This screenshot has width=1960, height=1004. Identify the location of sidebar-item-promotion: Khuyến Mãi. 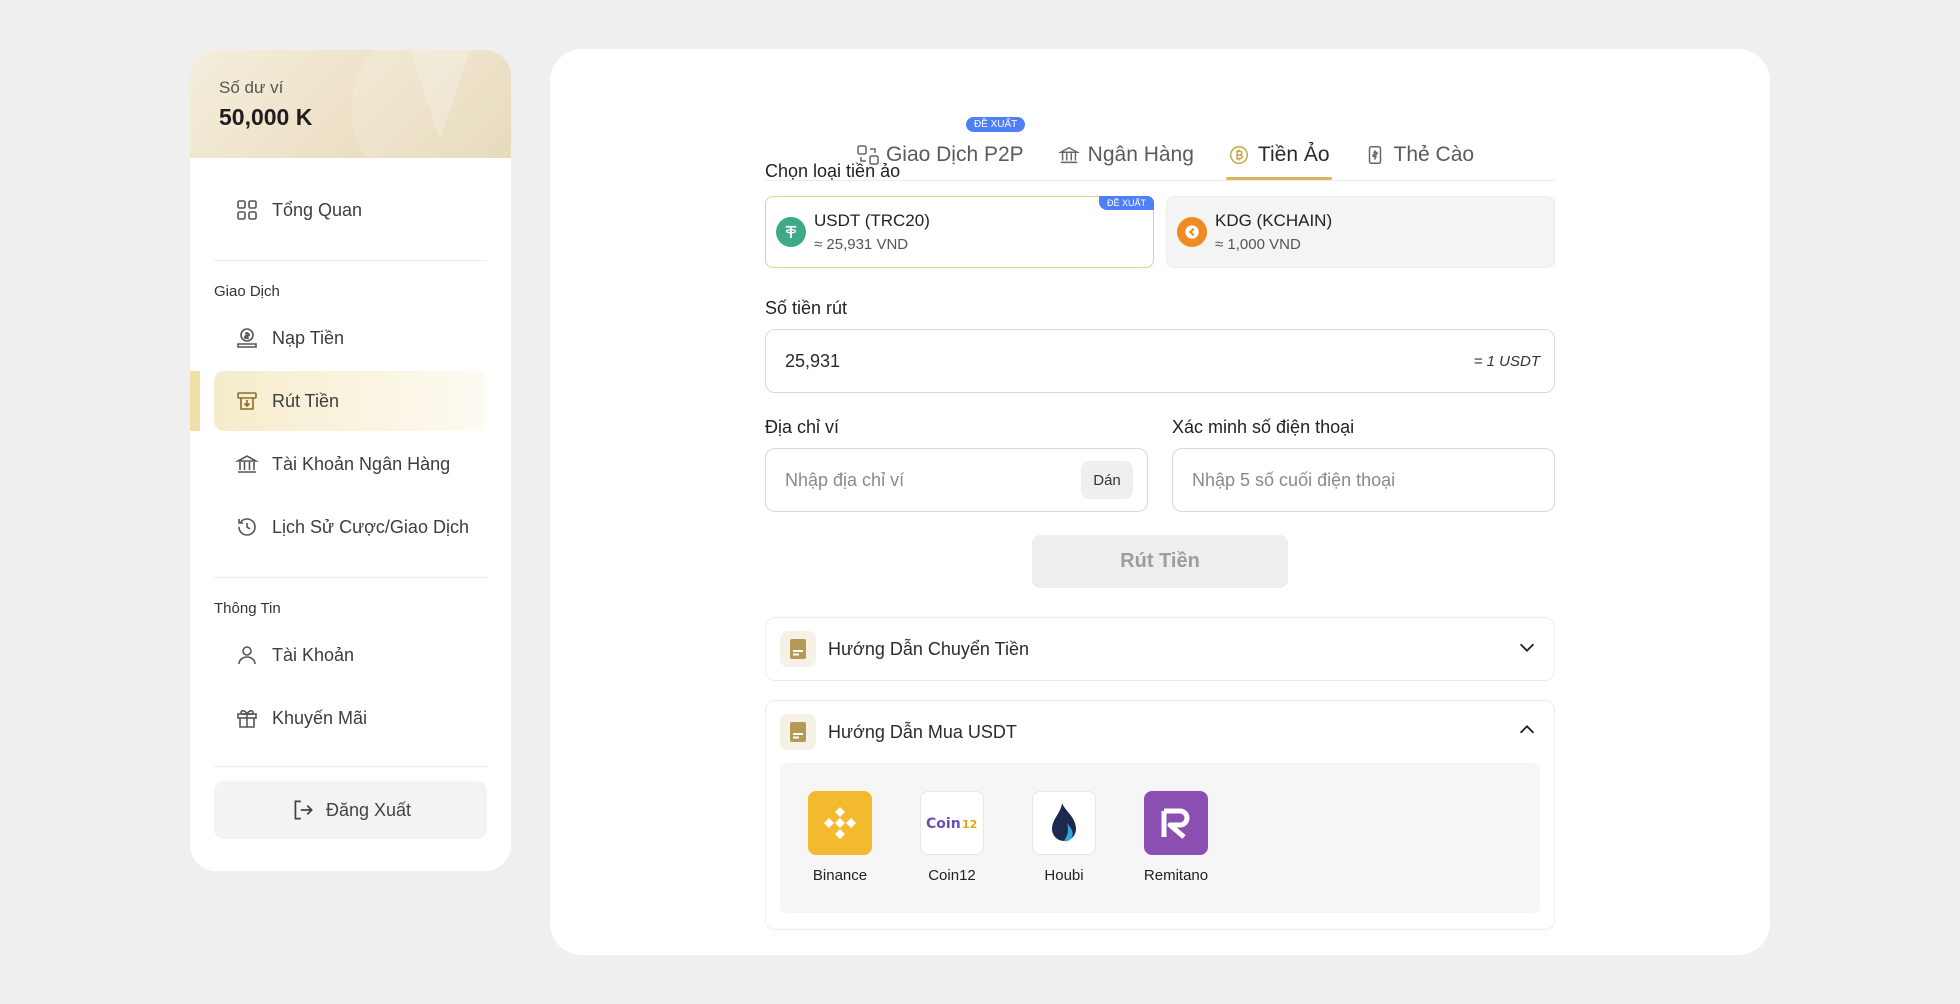
(350, 718).